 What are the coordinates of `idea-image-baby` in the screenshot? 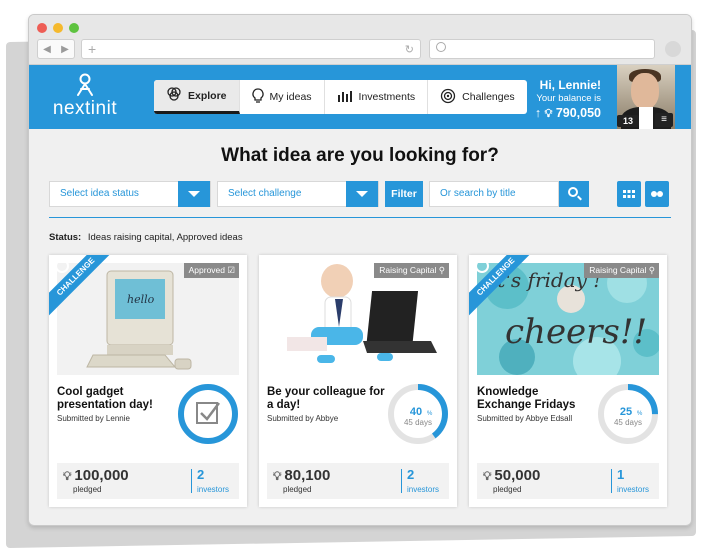 It's located at (358, 319).